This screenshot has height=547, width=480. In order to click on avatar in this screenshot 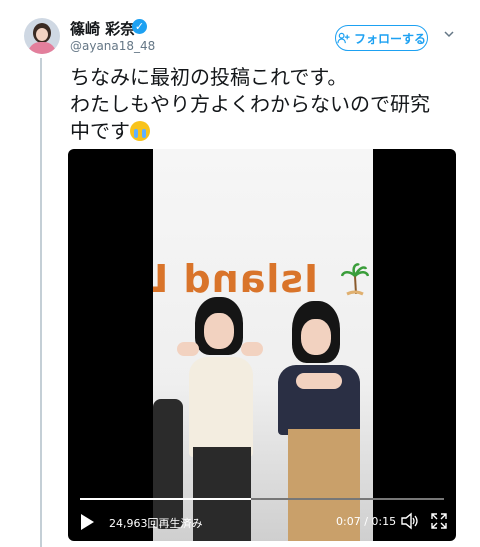, I will do `click(42, 36)`.